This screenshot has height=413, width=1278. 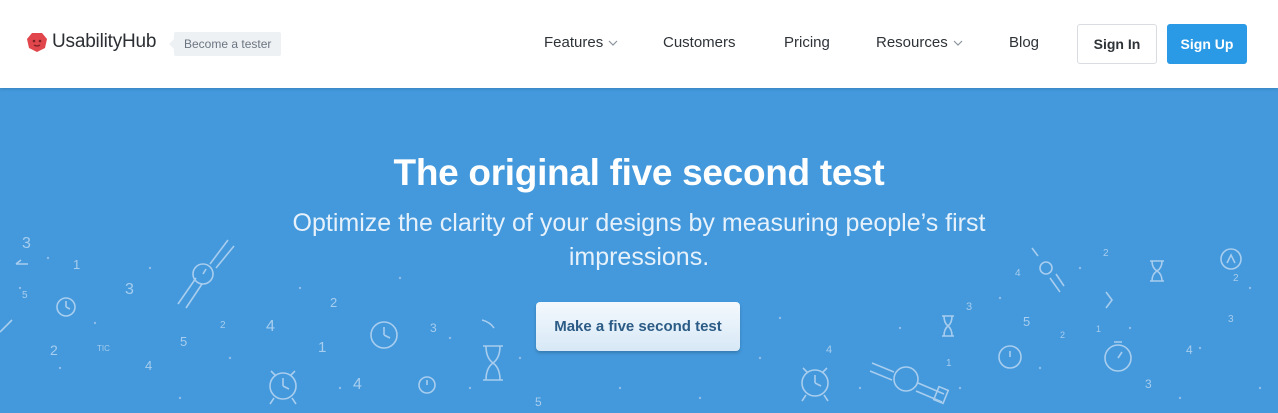 I want to click on nav-features: Features, so click(x=581, y=42).